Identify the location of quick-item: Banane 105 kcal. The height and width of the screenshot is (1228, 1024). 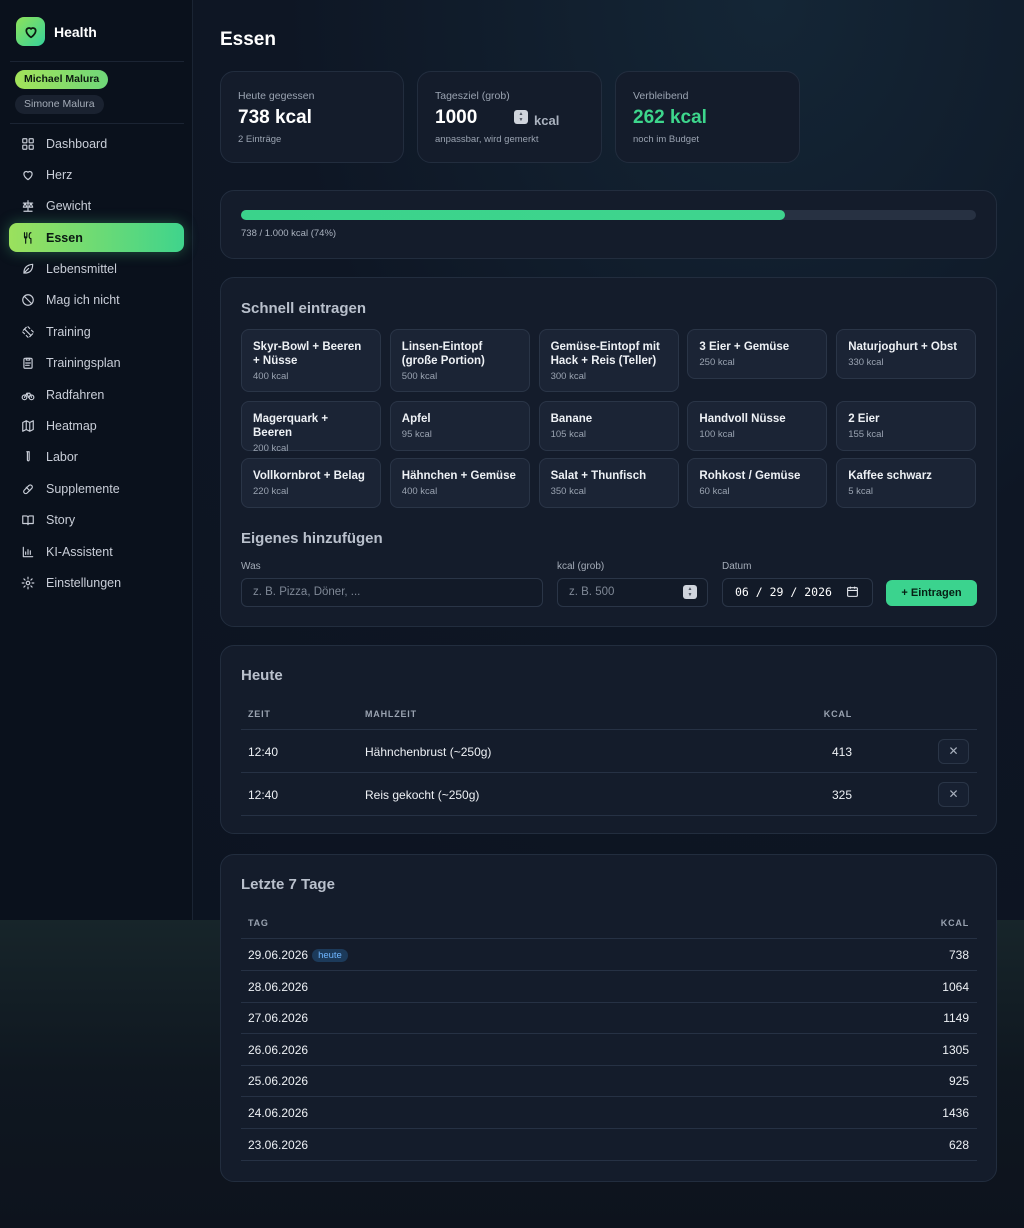
(608, 426).